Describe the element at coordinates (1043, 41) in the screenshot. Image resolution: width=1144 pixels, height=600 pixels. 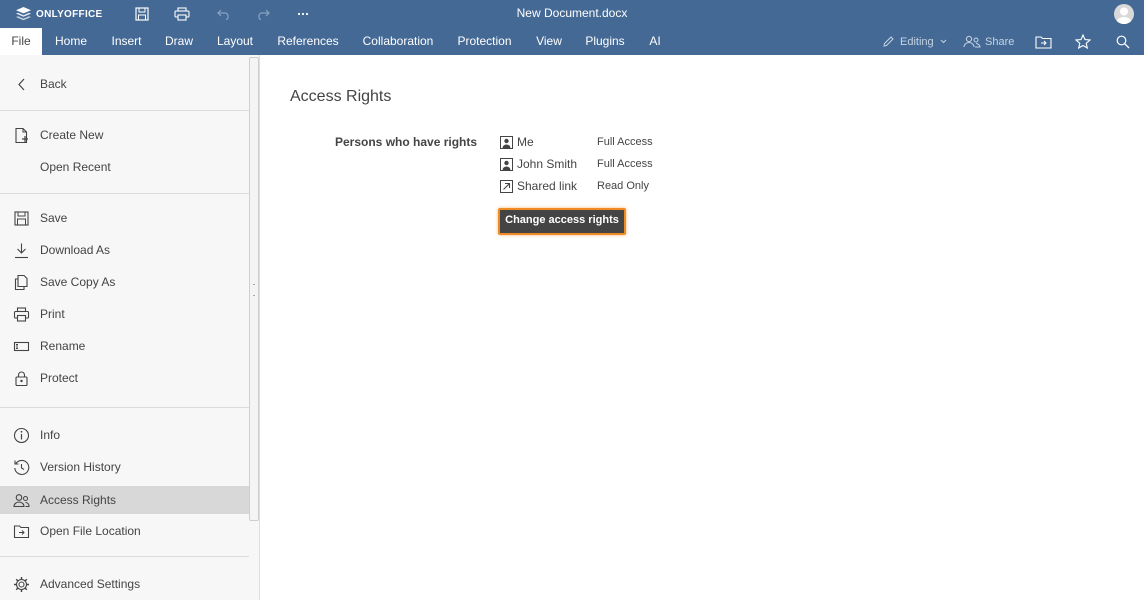
I see `open-location-icon` at that location.